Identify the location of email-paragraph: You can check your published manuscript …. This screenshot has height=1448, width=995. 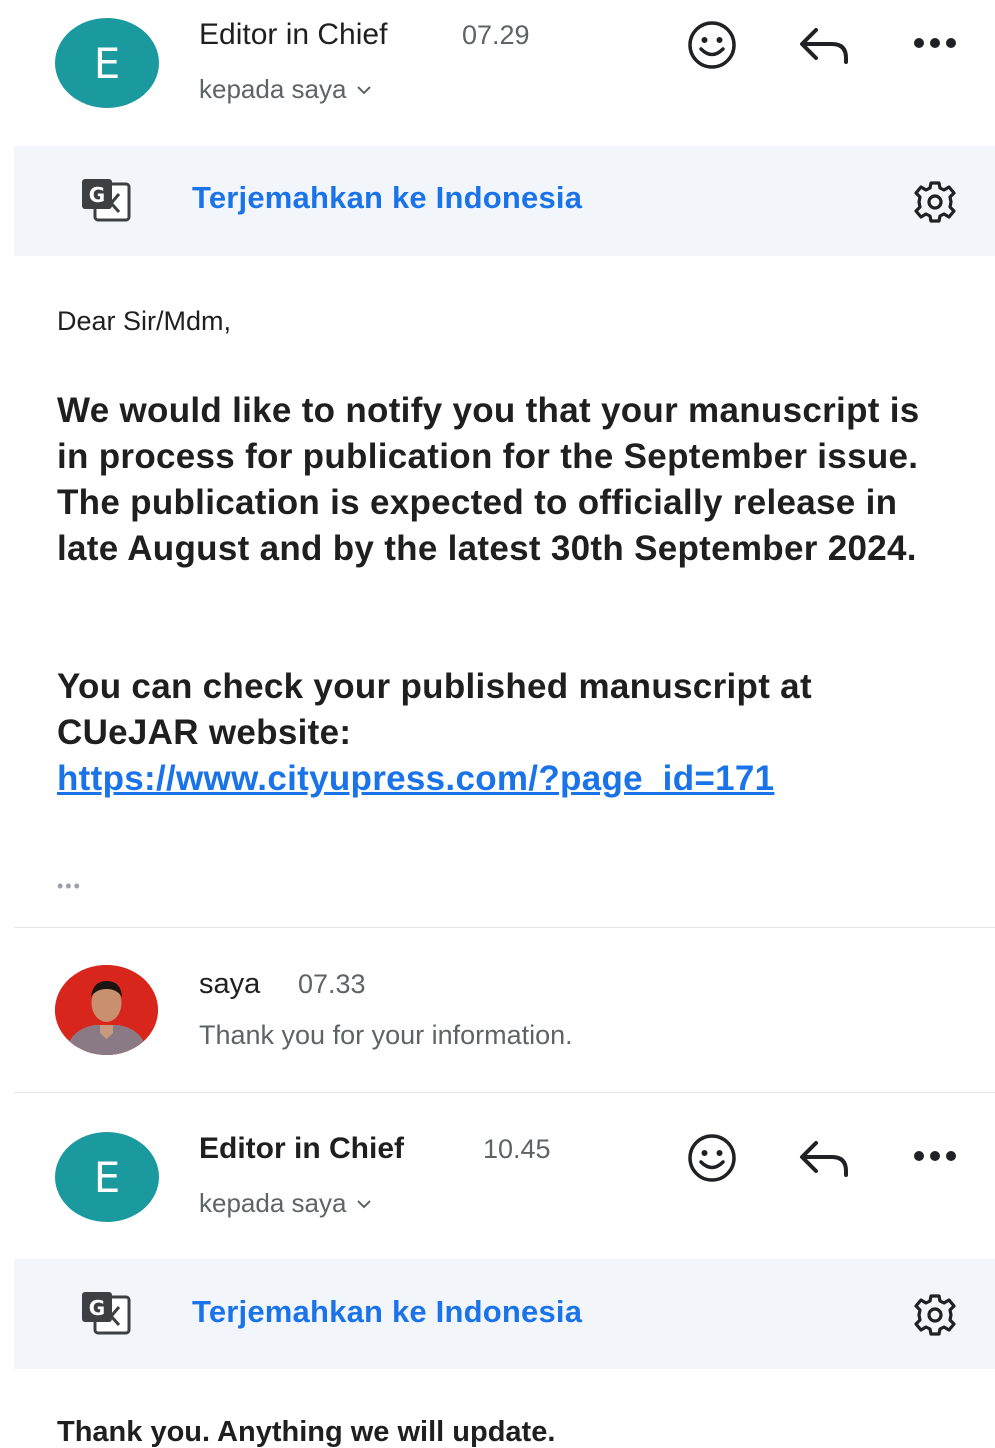
(507, 733).